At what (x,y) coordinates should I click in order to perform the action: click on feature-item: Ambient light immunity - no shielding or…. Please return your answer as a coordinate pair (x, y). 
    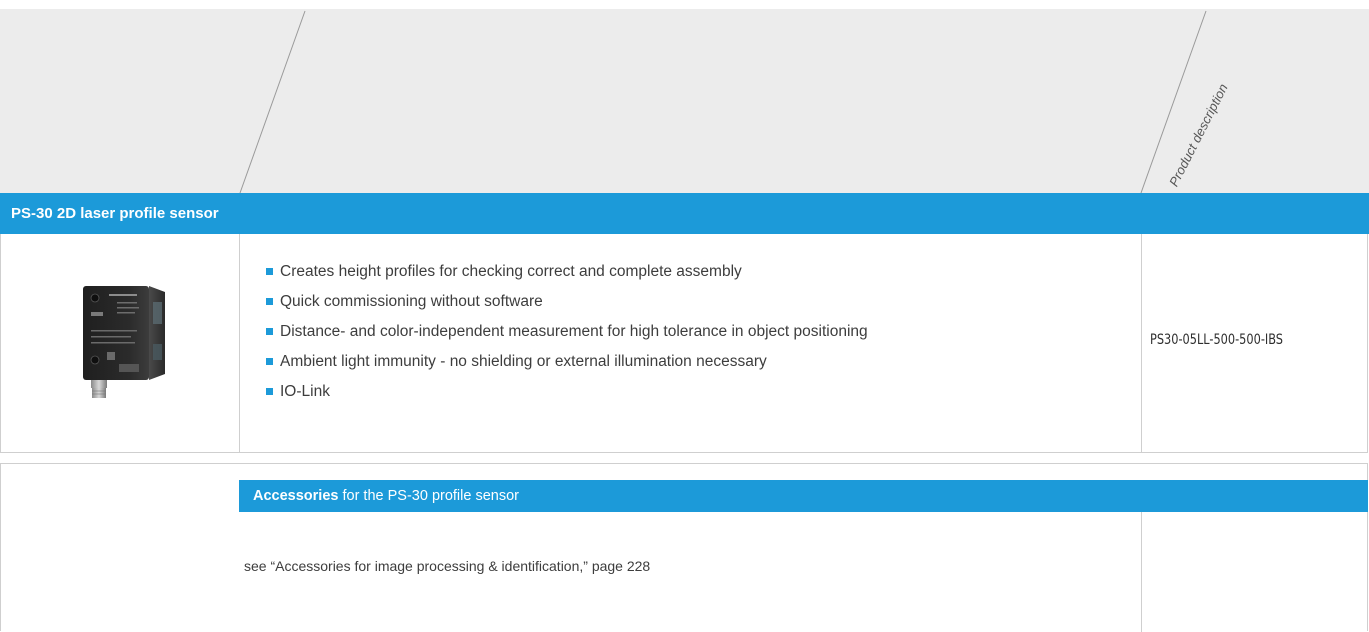
    Looking at the image, I should click on (567, 367).